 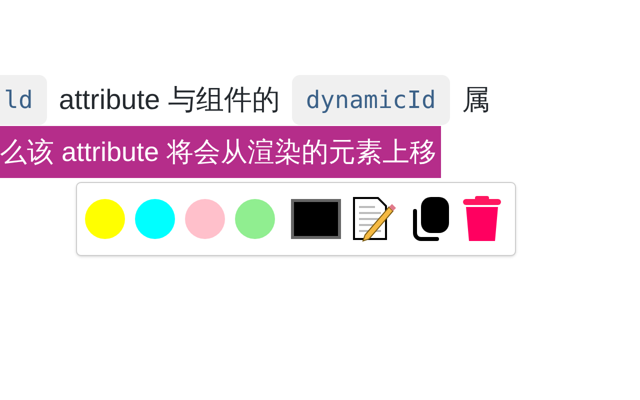 What do you see at coordinates (476, 100) in the screenshot?
I see `paragraph-text: 属` at bounding box center [476, 100].